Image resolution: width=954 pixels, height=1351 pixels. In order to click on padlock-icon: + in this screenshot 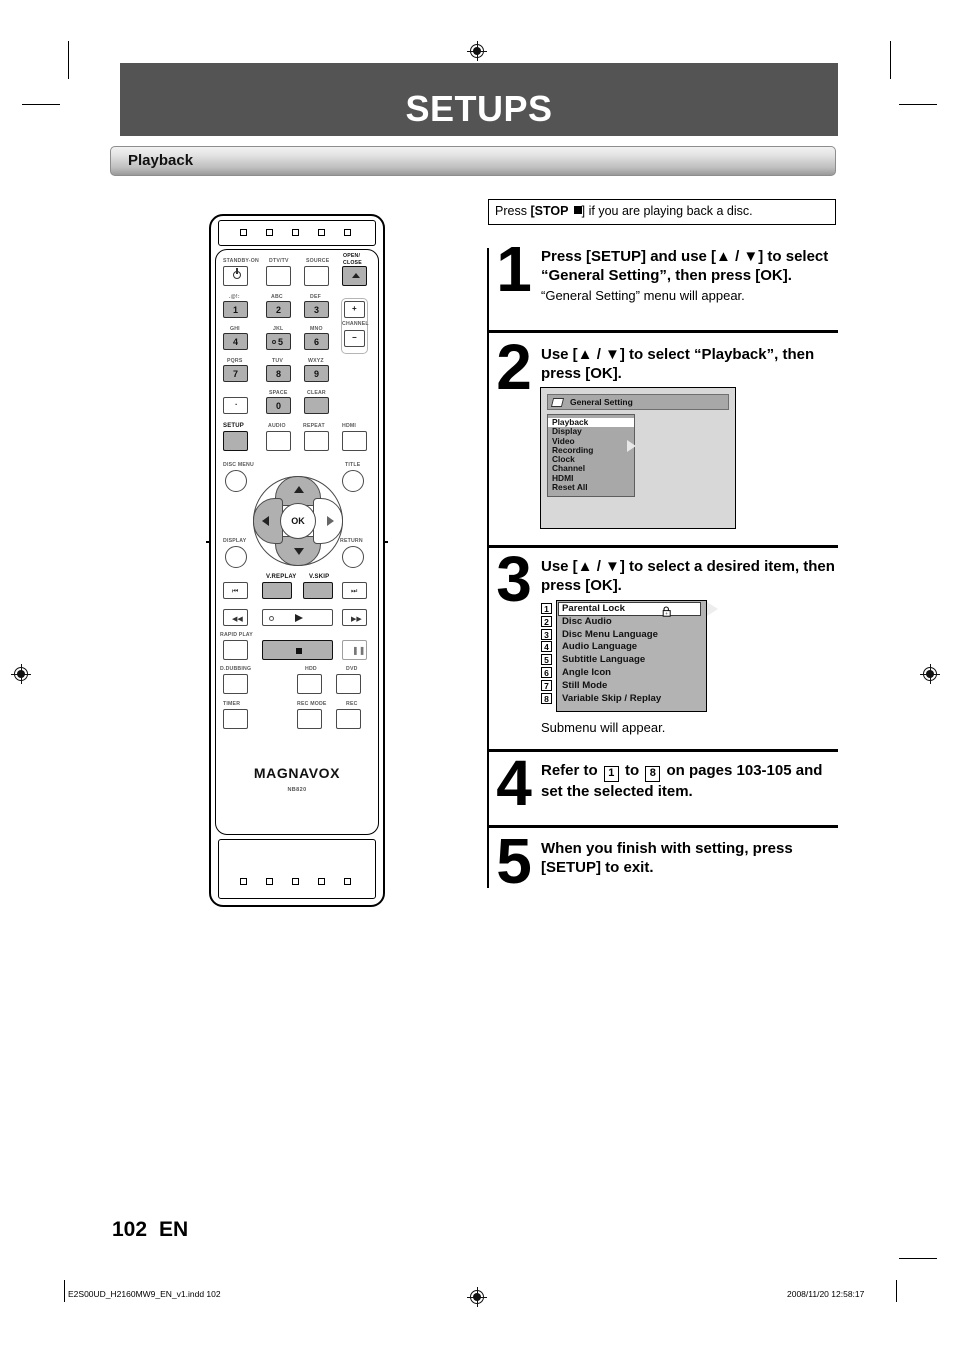, I will do `click(667, 610)`.